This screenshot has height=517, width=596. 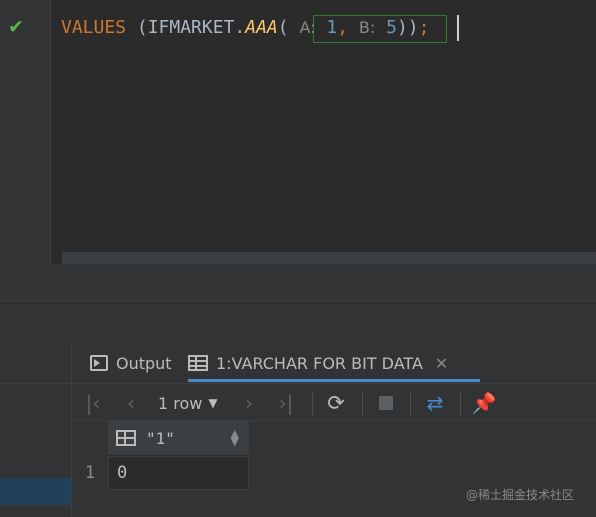 I want to click on row-count-dropdown: 1 row ▼, so click(x=188, y=403).